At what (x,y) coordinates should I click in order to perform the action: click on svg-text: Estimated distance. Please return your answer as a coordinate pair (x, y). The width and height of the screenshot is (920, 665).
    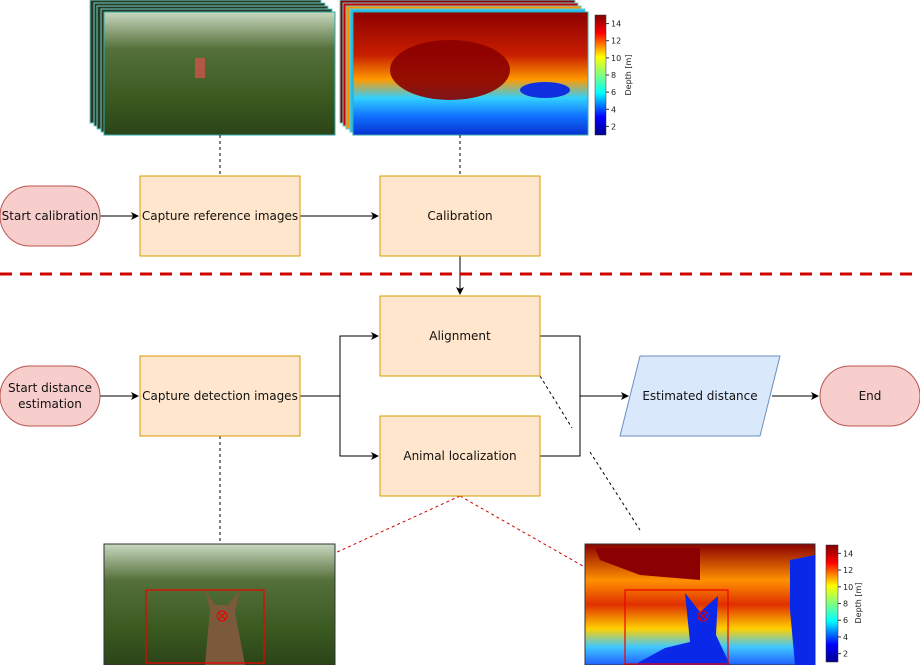
    Looking at the image, I should click on (699, 396).